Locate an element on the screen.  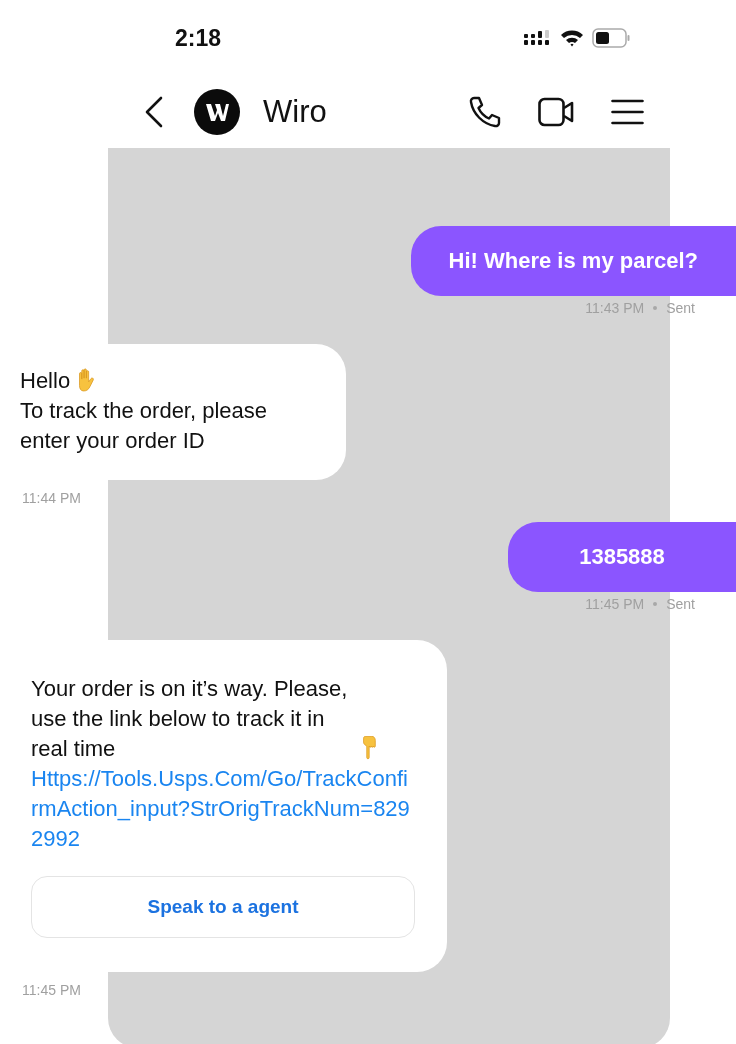
wifi-icon is located at coordinates (572, 38).